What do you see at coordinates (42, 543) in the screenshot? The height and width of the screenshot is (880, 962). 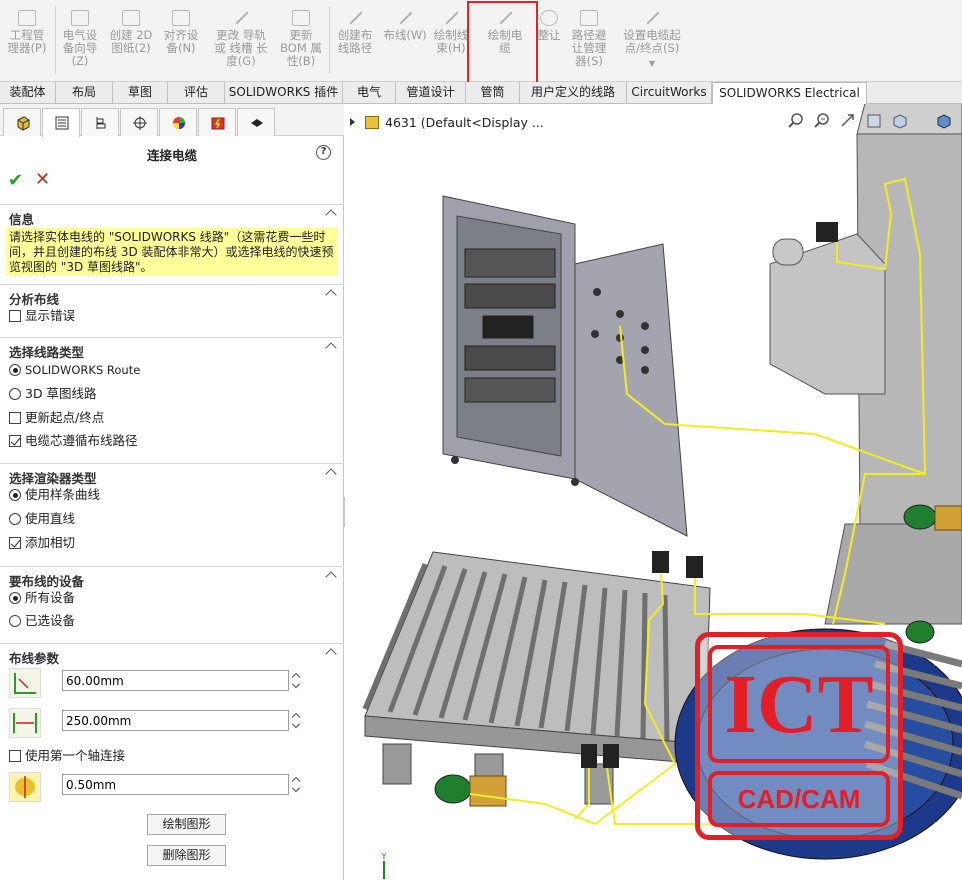 I see `add-tangent-checkbox: 添加相切` at bounding box center [42, 543].